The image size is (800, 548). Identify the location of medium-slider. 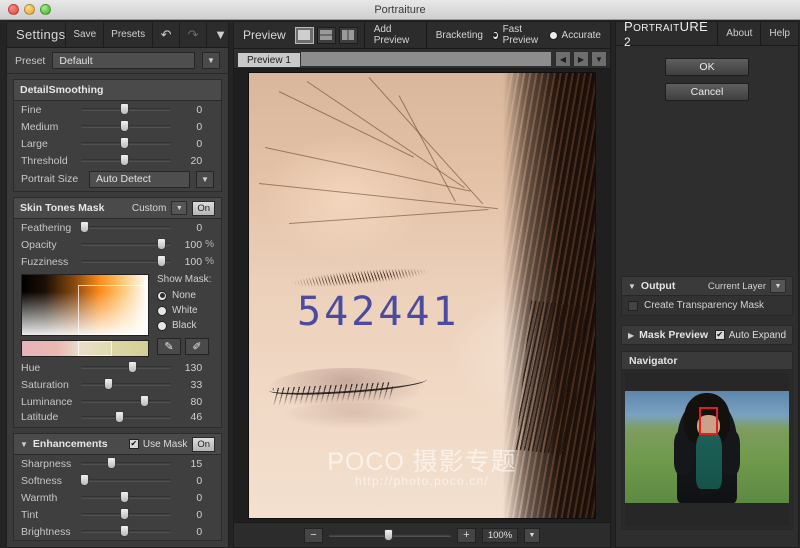
(126, 126).